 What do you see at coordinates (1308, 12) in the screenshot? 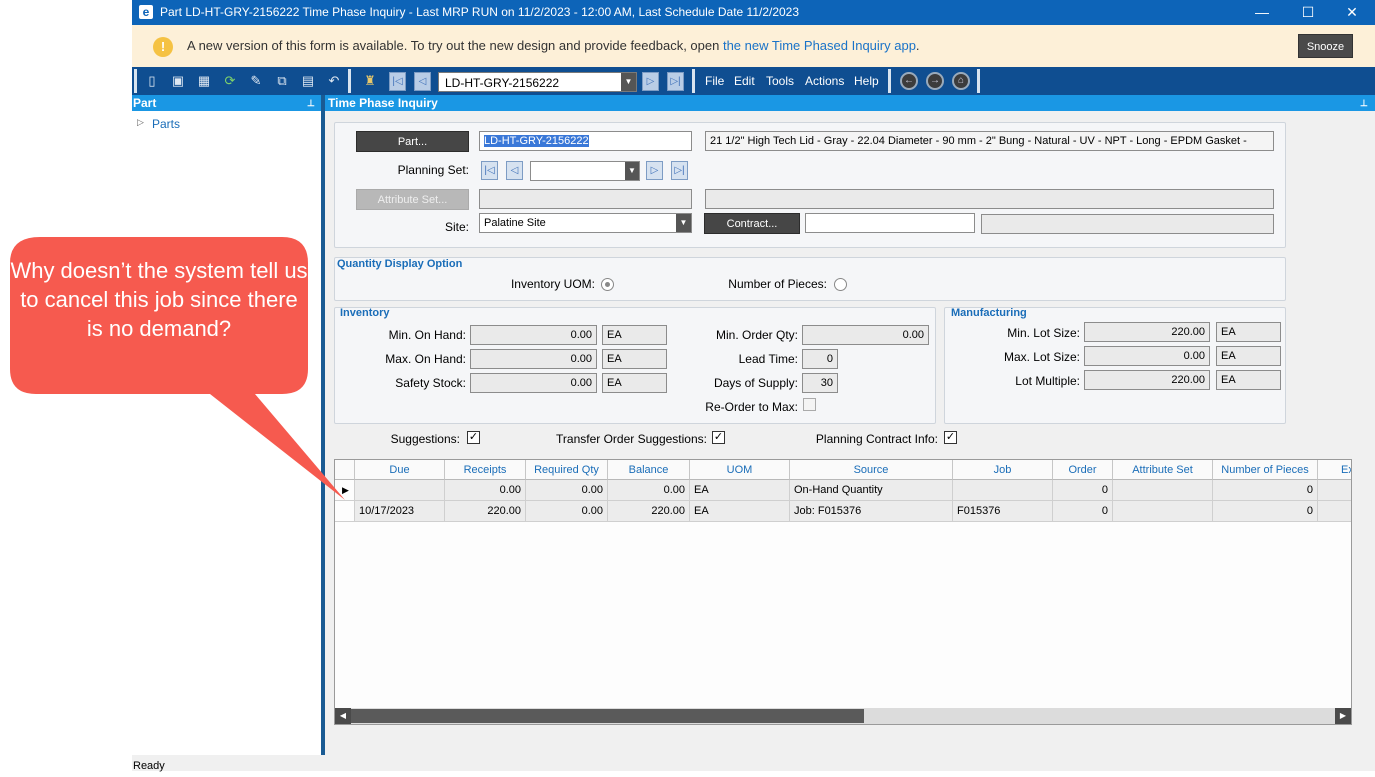
I see `maximize-button: ☐` at bounding box center [1308, 12].